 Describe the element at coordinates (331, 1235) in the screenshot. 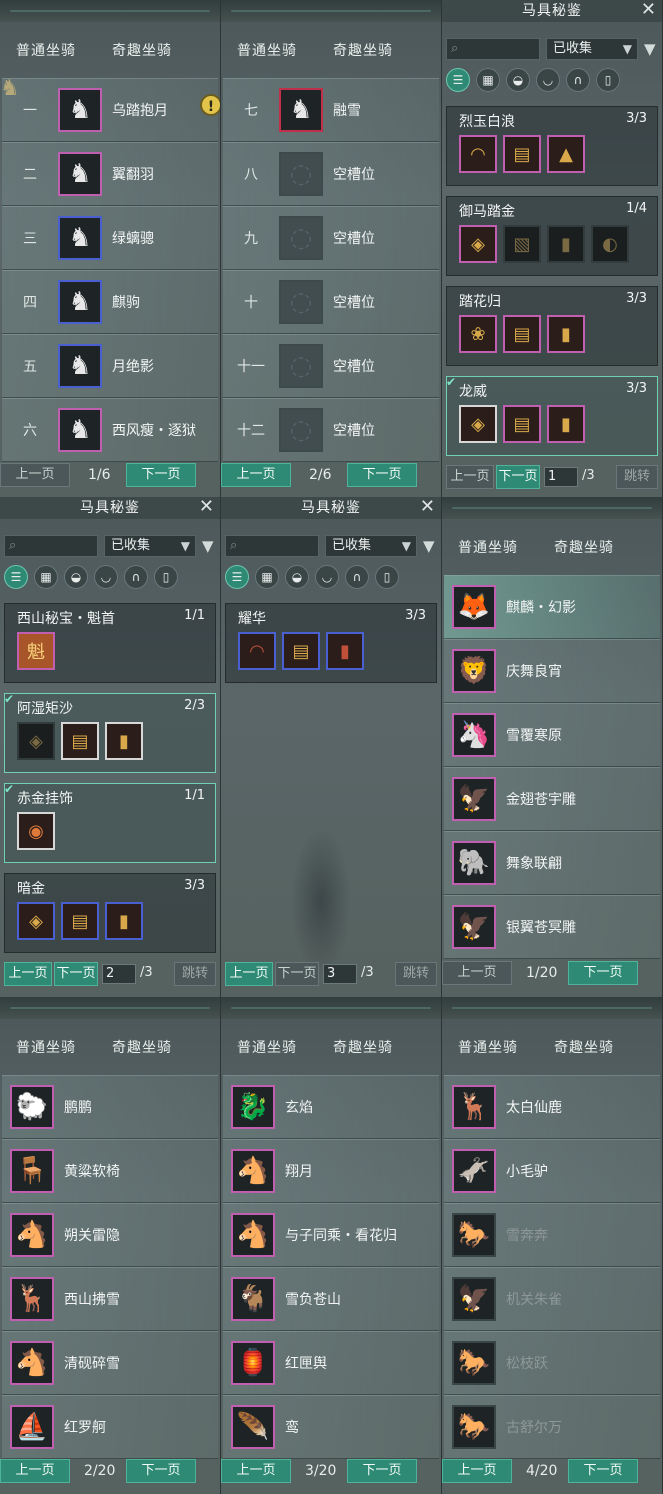

I see `mount-row: 🐴 与子同乘・看花归` at that location.